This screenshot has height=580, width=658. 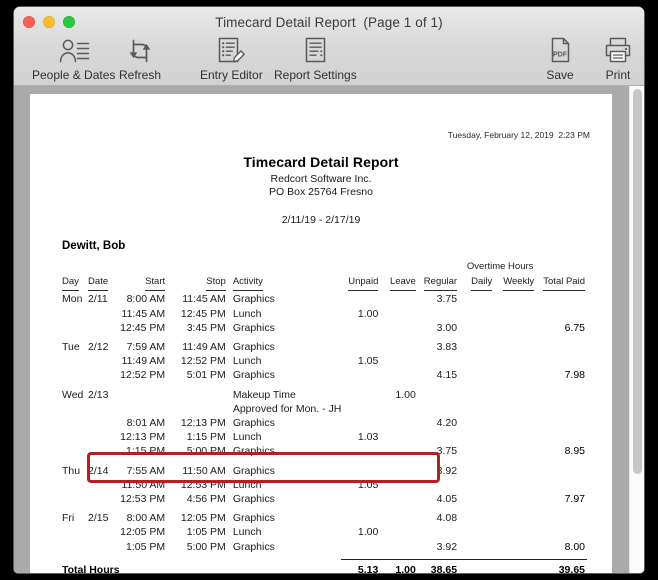 What do you see at coordinates (324, 361) in the screenshot?
I see `table-row: 11:49 AM 12:52 PM Lunch 1.05` at bounding box center [324, 361].